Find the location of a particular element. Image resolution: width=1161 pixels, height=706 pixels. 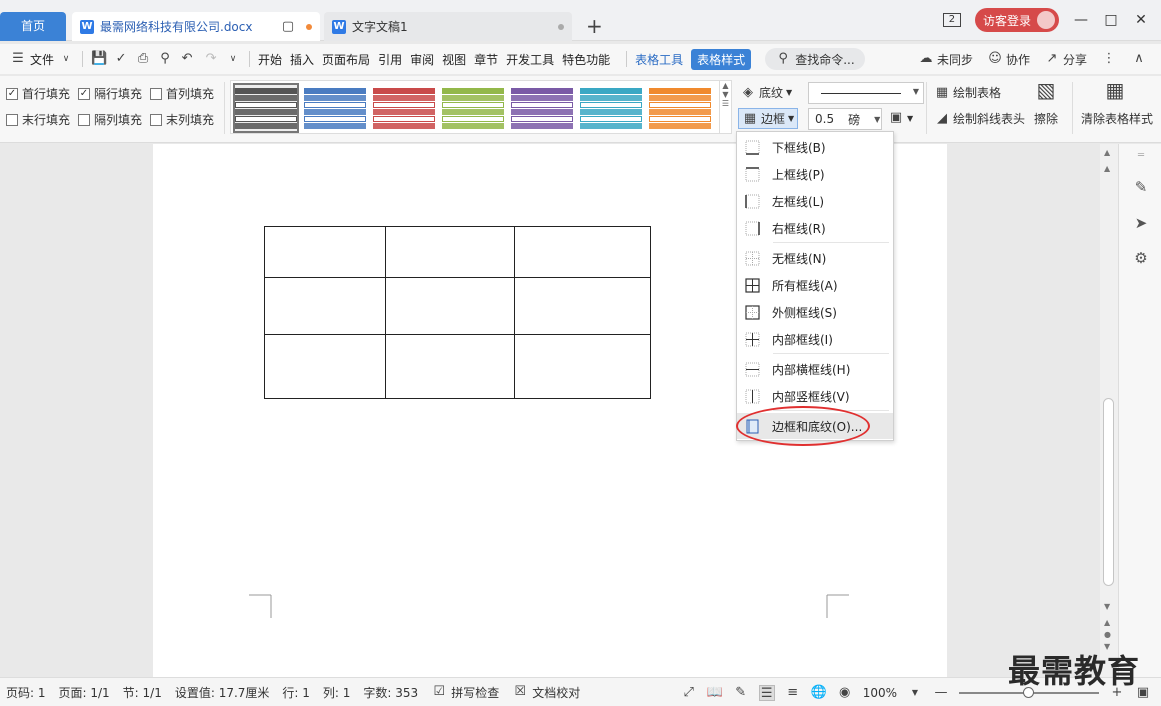

more-chevron-icon: ∨ is located at coordinates (233, 59).